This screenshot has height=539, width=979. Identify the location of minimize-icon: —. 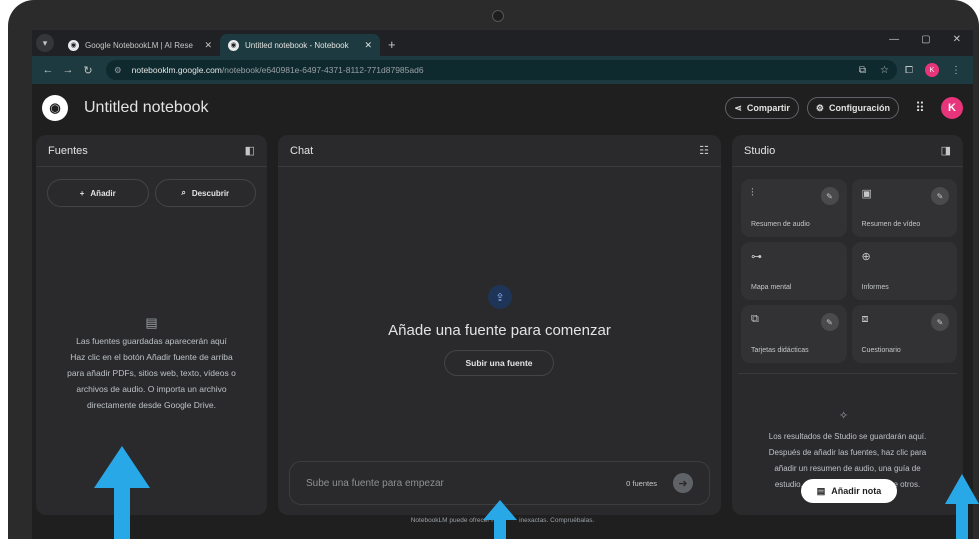
(894, 39).